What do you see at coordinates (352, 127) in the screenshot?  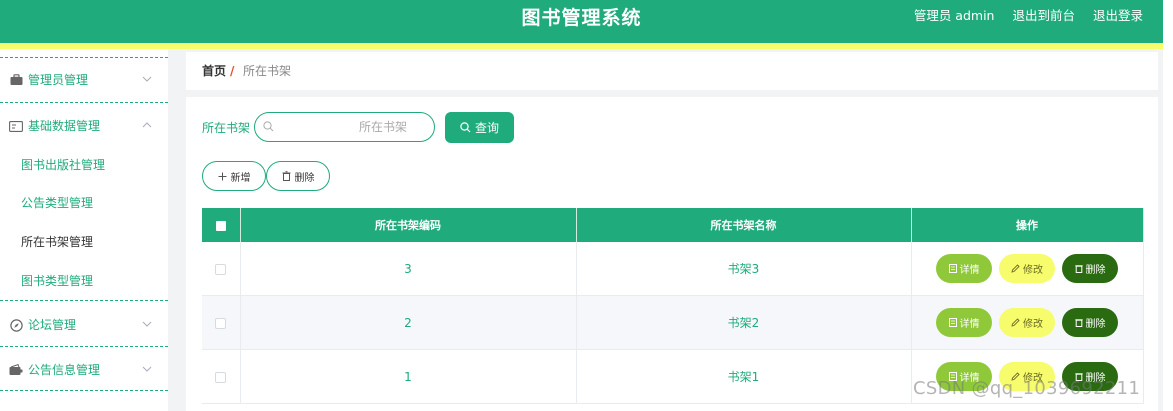 I see `search-input` at bounding box center [352, 127].